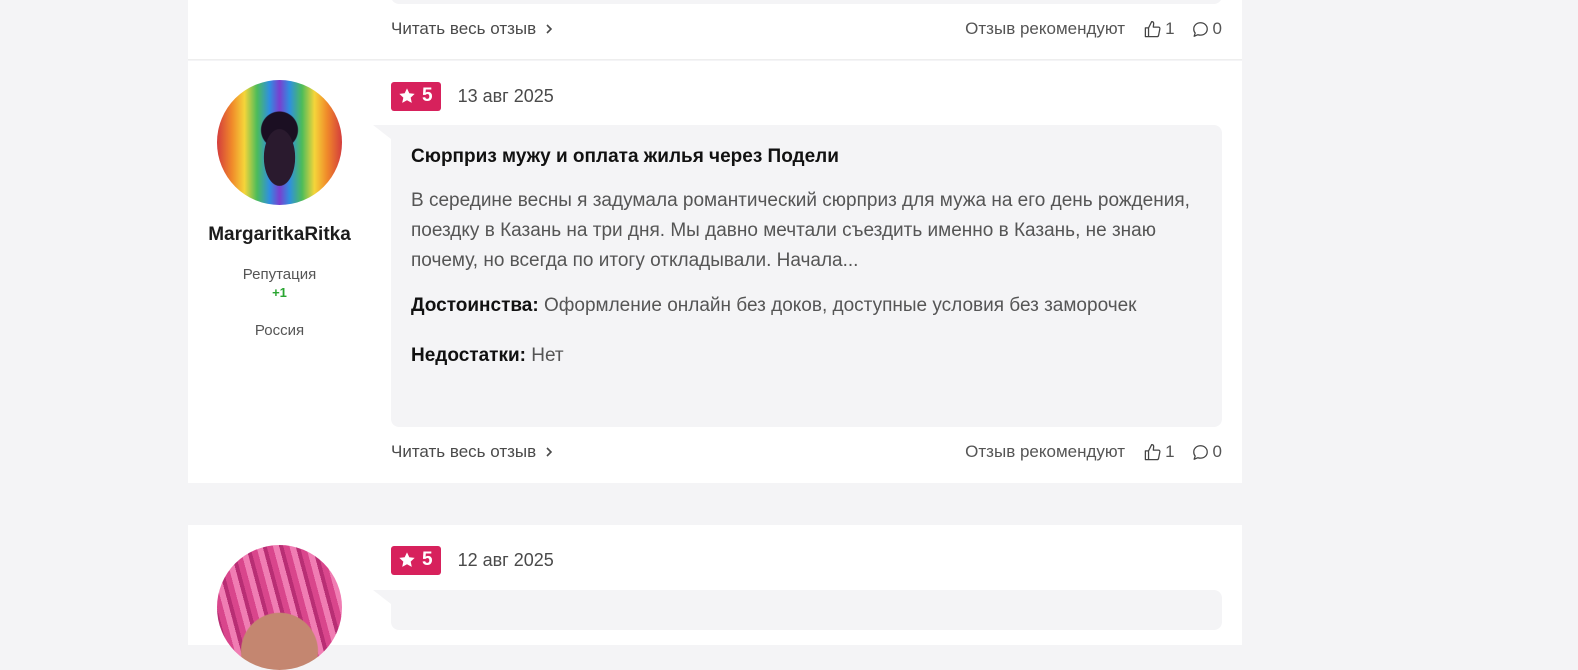  What do you see at coordinates (547, 355) in the screenshot?
I see `cons-text: Нет` at bounding box center [547, 355].